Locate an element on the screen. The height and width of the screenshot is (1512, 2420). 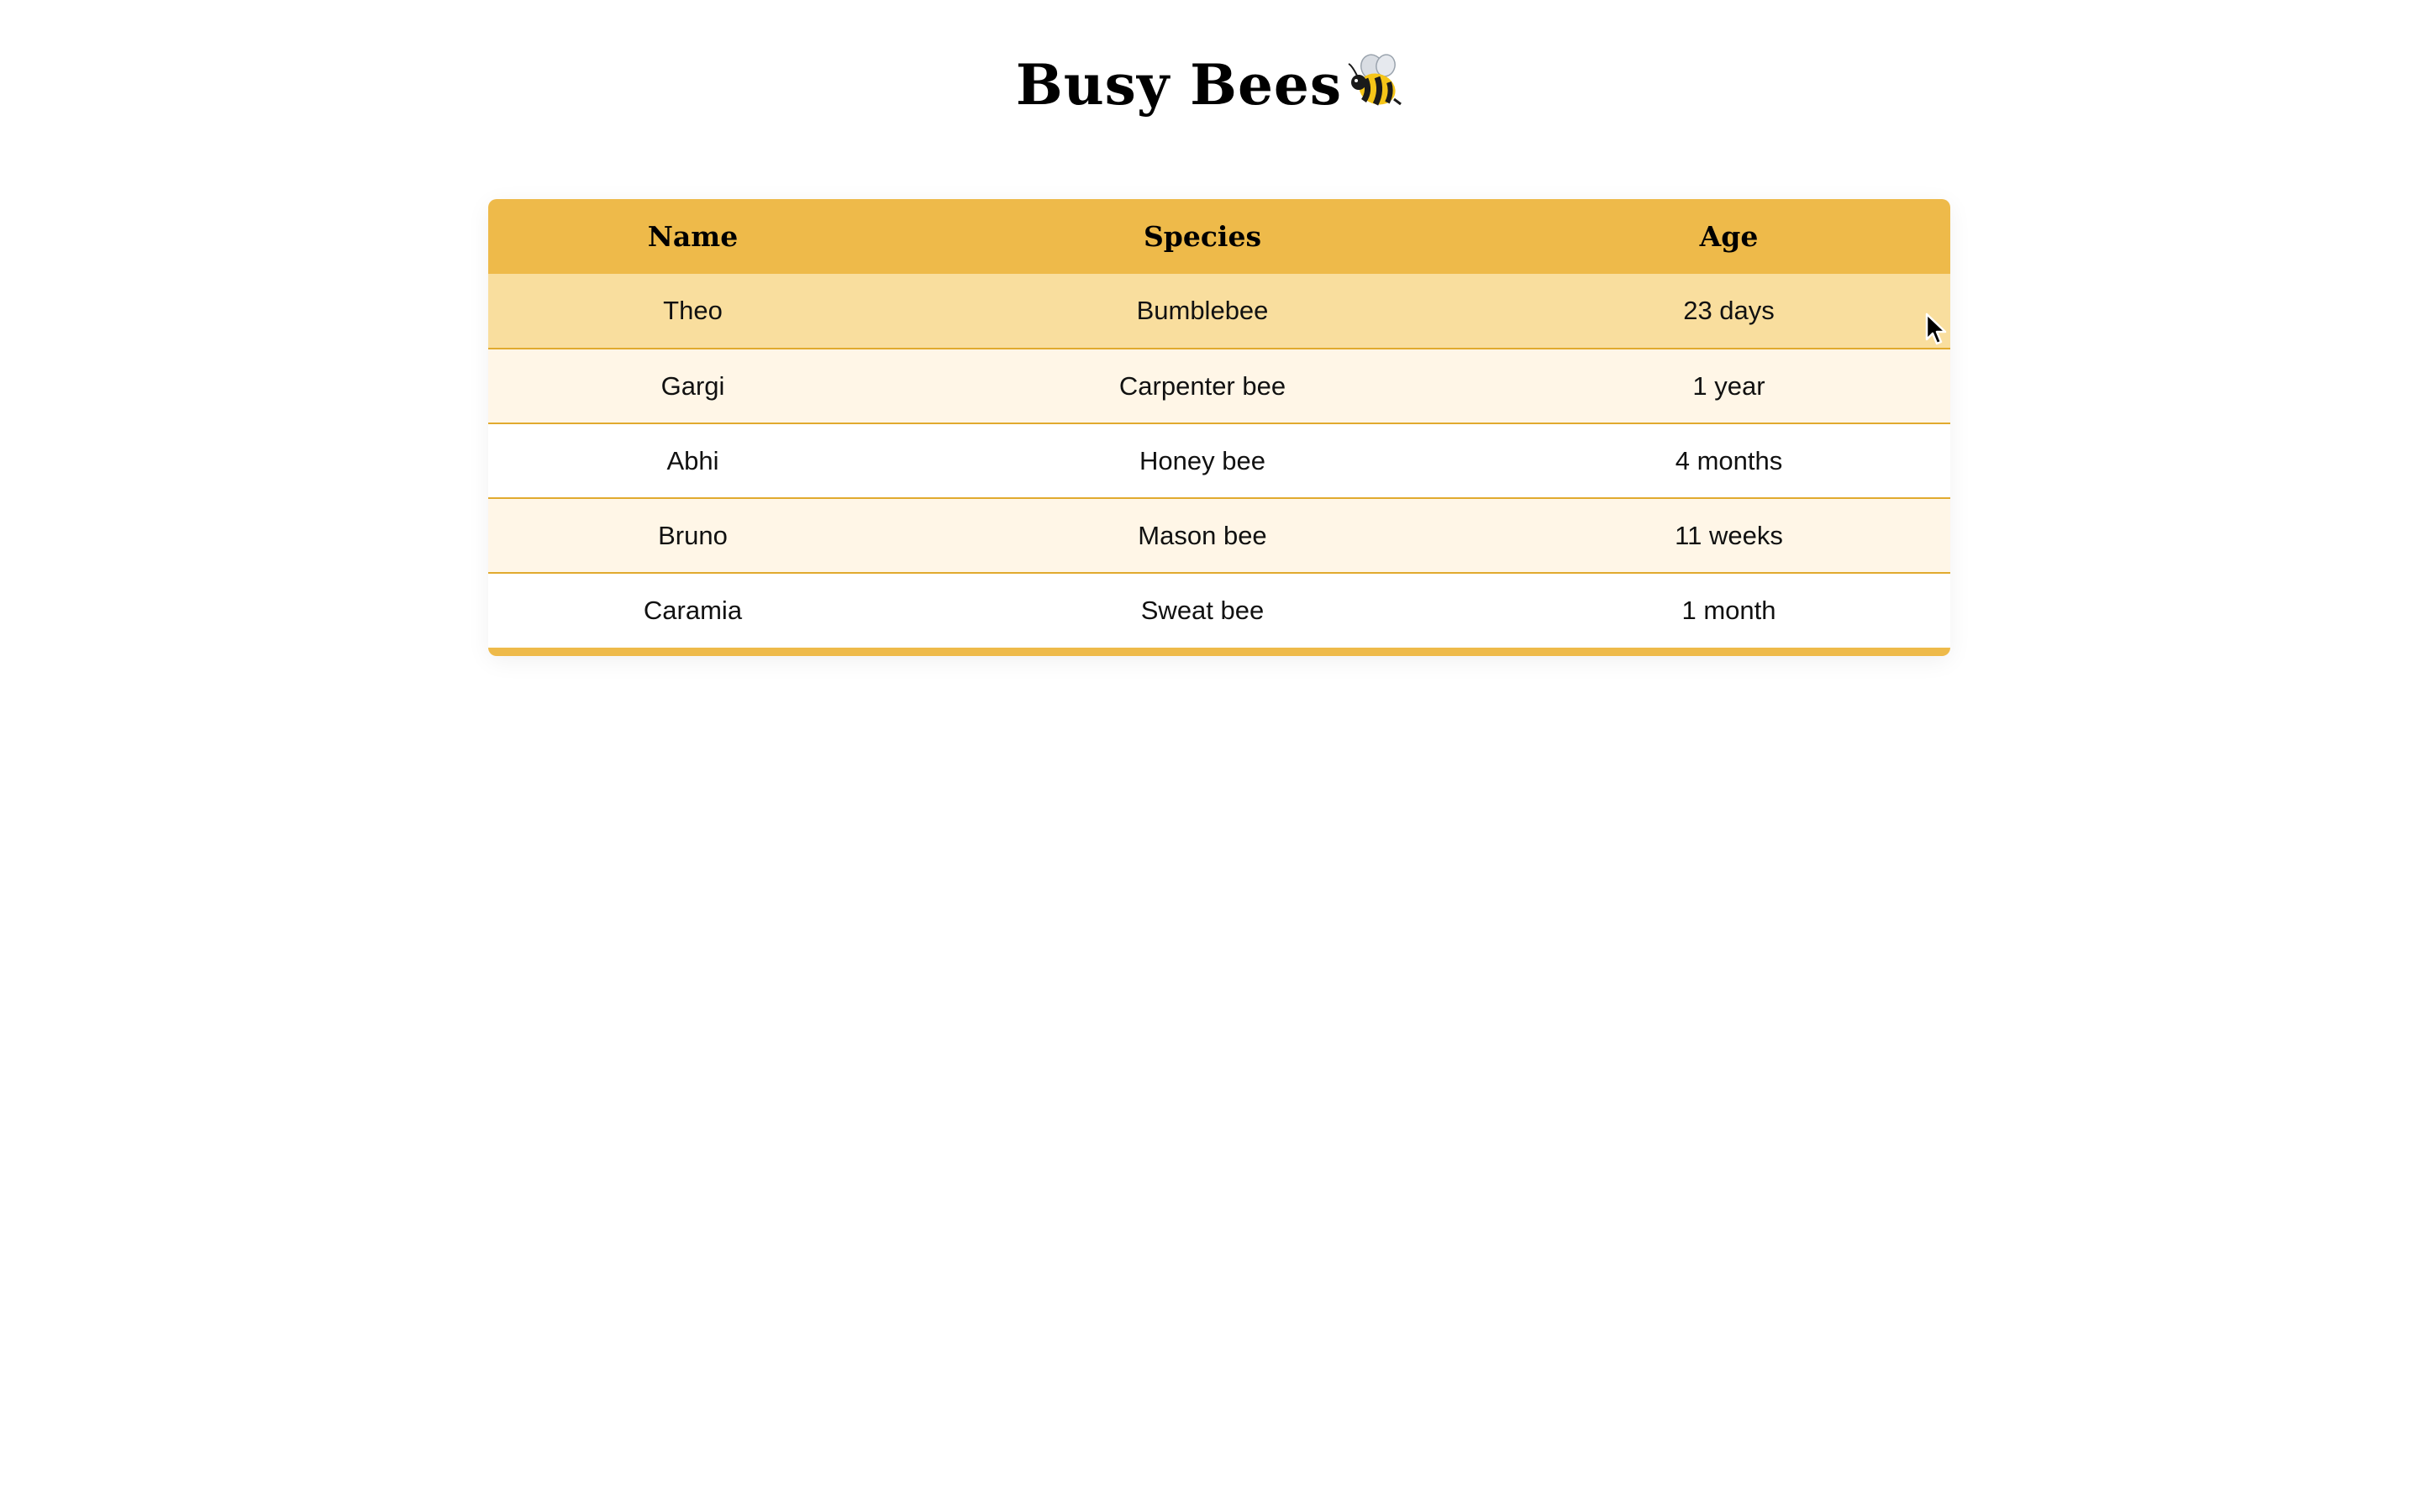
cell-age: 23 days is located at coordinates (1729, 310).